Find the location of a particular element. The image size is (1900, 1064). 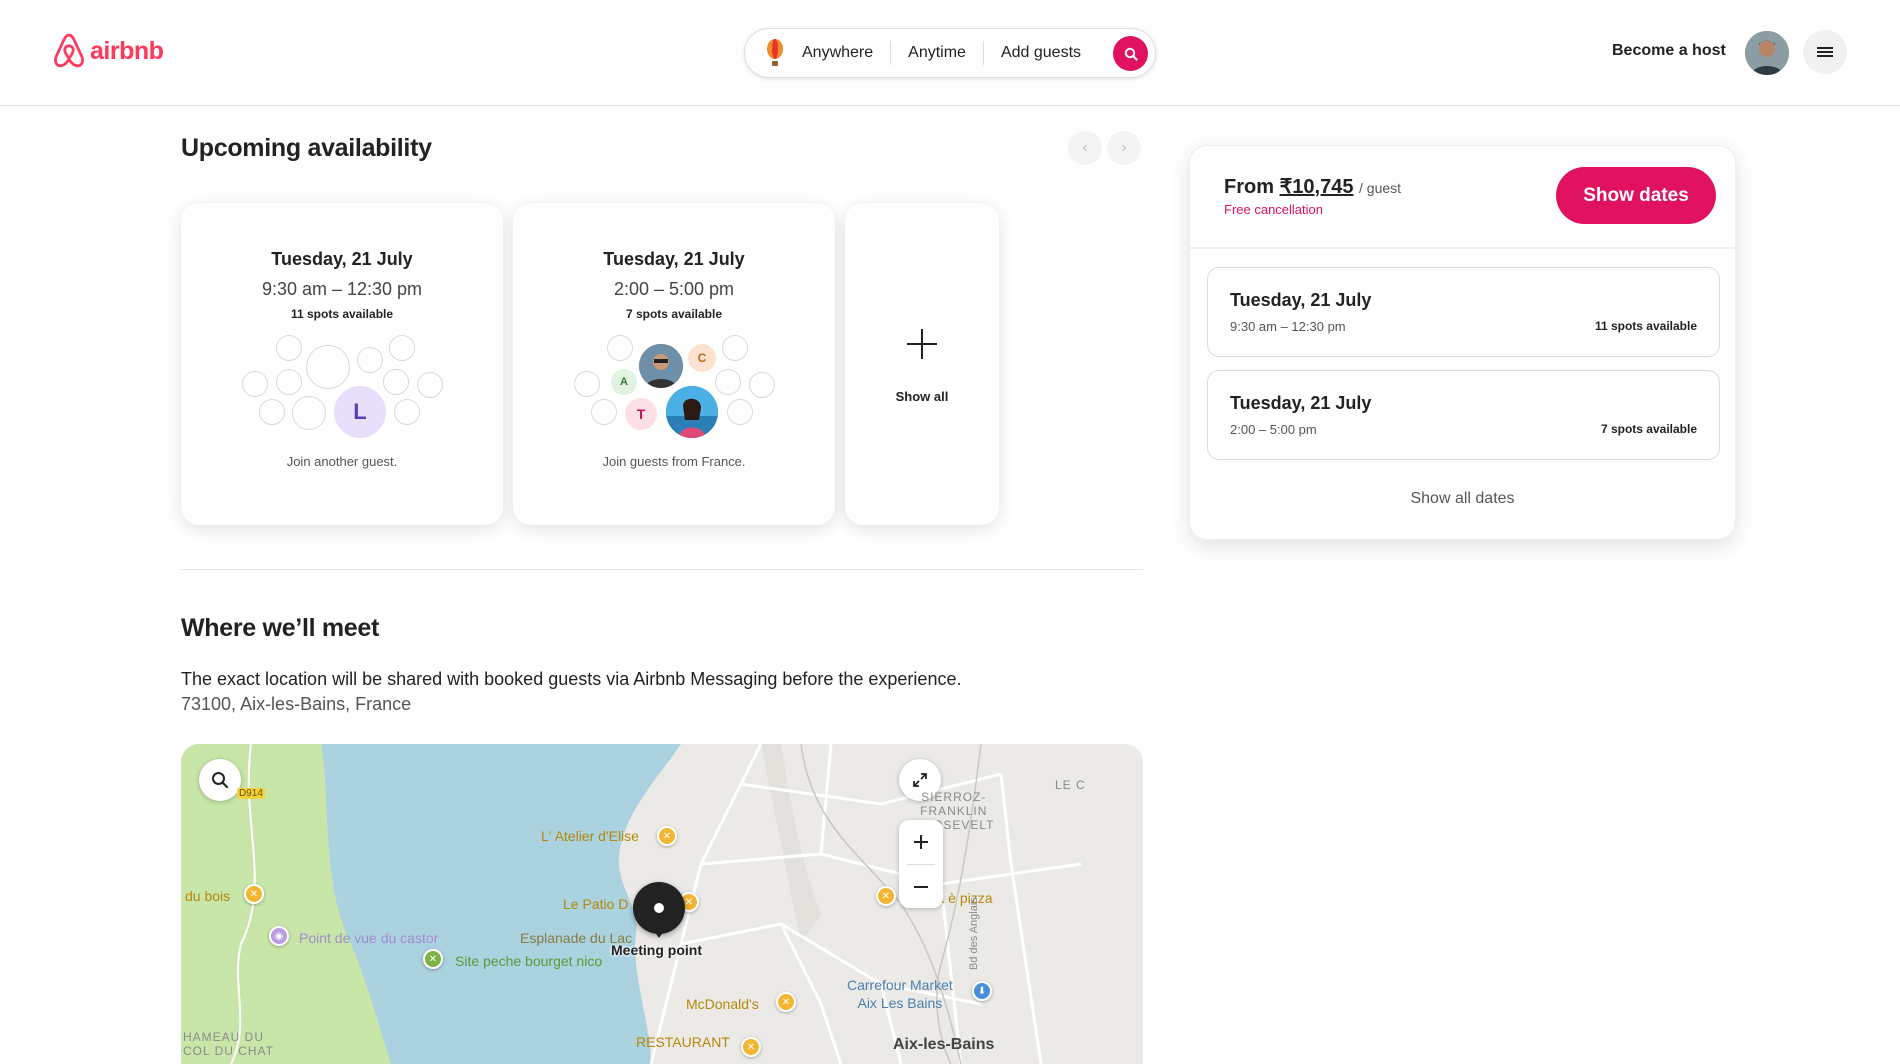

menu-button is located at coordinates (1825, 52).